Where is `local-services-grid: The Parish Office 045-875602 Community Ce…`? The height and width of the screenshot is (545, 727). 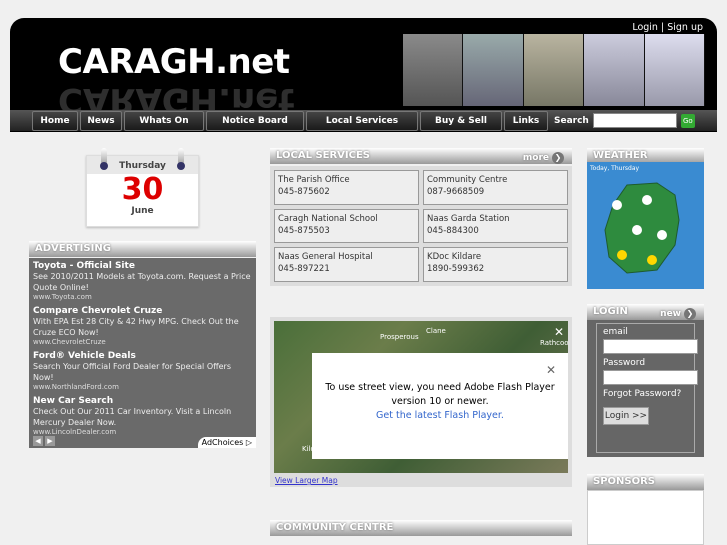 local-services-grid: The Parish Office 045-875602 Community Ce… is located at coordinates (421, 226).